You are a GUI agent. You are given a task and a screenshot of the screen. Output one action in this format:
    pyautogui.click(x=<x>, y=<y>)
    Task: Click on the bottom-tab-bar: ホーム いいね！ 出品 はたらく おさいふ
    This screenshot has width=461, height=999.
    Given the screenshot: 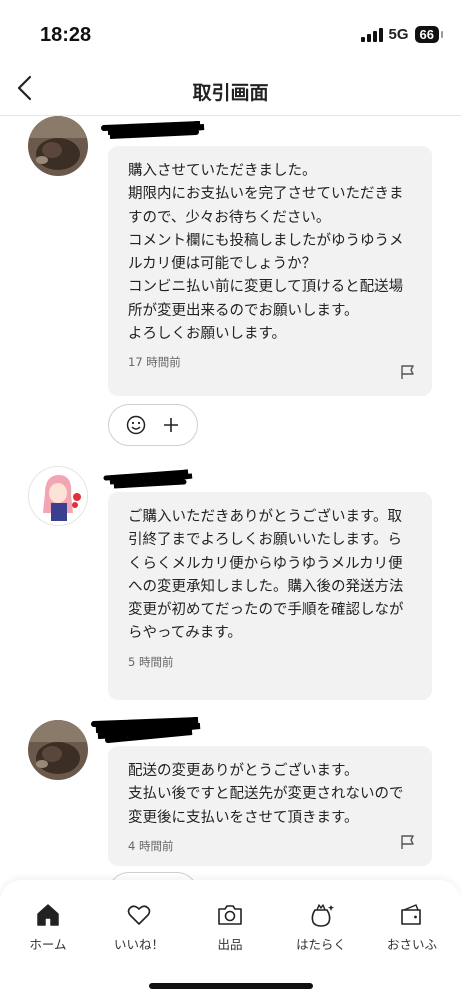 What is the action you would take?
    pyautogui.click(x=230, y=939)
    